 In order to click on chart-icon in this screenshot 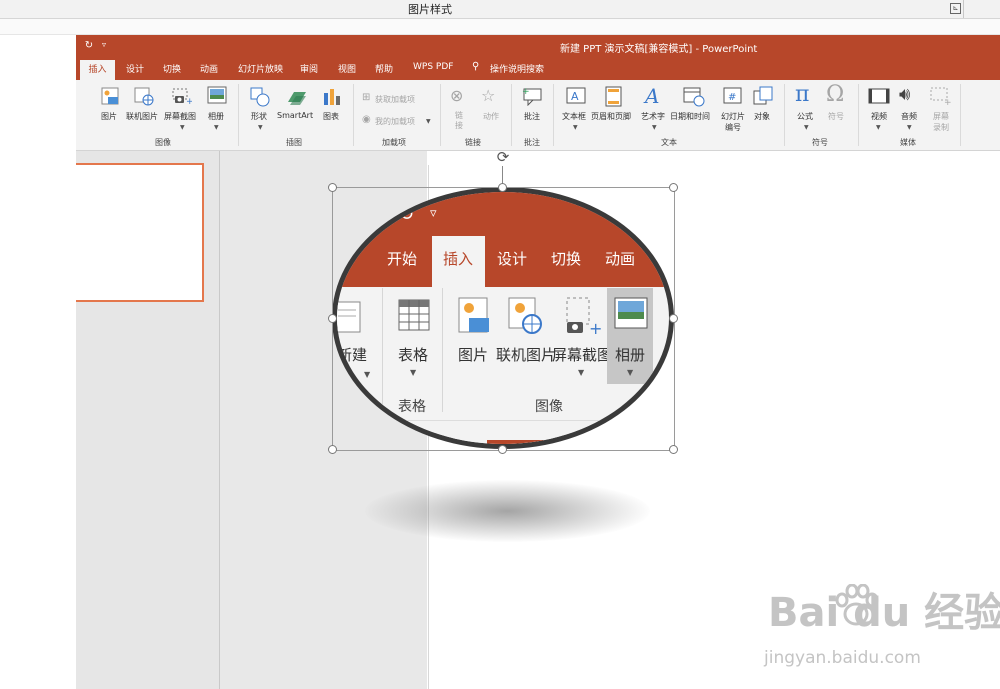, I will do `click(332, 97)`.